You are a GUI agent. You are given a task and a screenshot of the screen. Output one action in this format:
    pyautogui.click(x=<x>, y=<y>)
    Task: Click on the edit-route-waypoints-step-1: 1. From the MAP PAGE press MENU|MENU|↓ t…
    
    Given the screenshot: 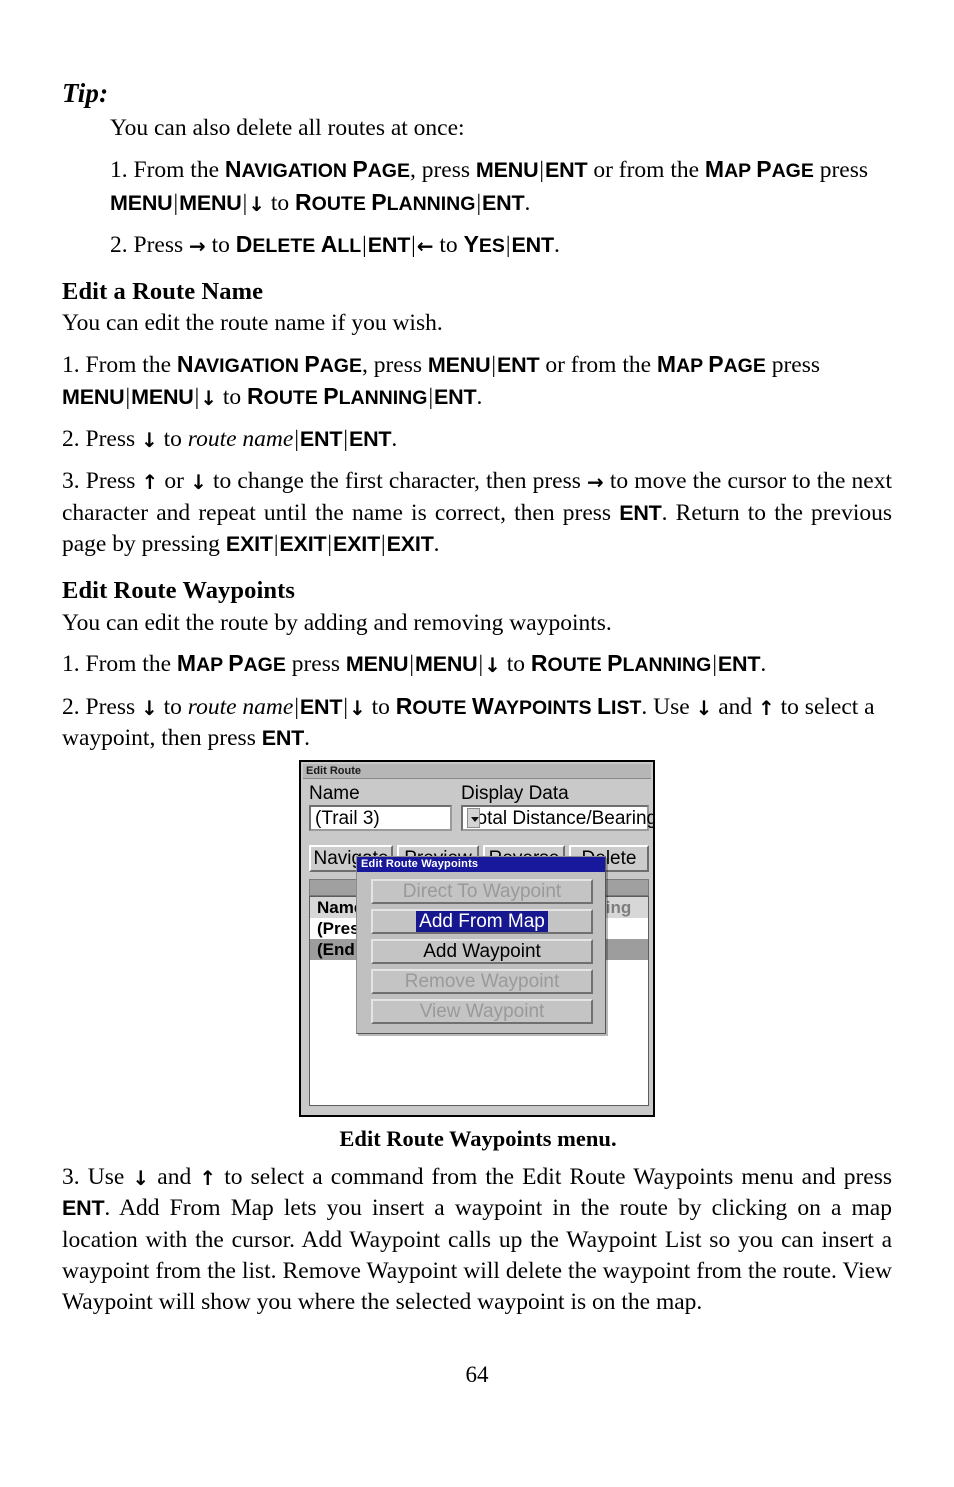 What is the action you would take?
    pyautogui.click(x=477, y=664)
    